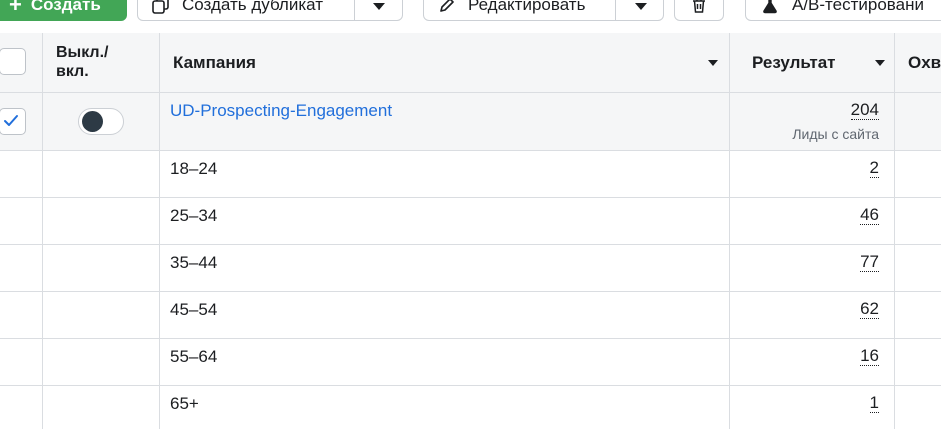 The width and height of the screenshot is (941, 429). I want to click on breakdown-result: 16, so click(869, 356).